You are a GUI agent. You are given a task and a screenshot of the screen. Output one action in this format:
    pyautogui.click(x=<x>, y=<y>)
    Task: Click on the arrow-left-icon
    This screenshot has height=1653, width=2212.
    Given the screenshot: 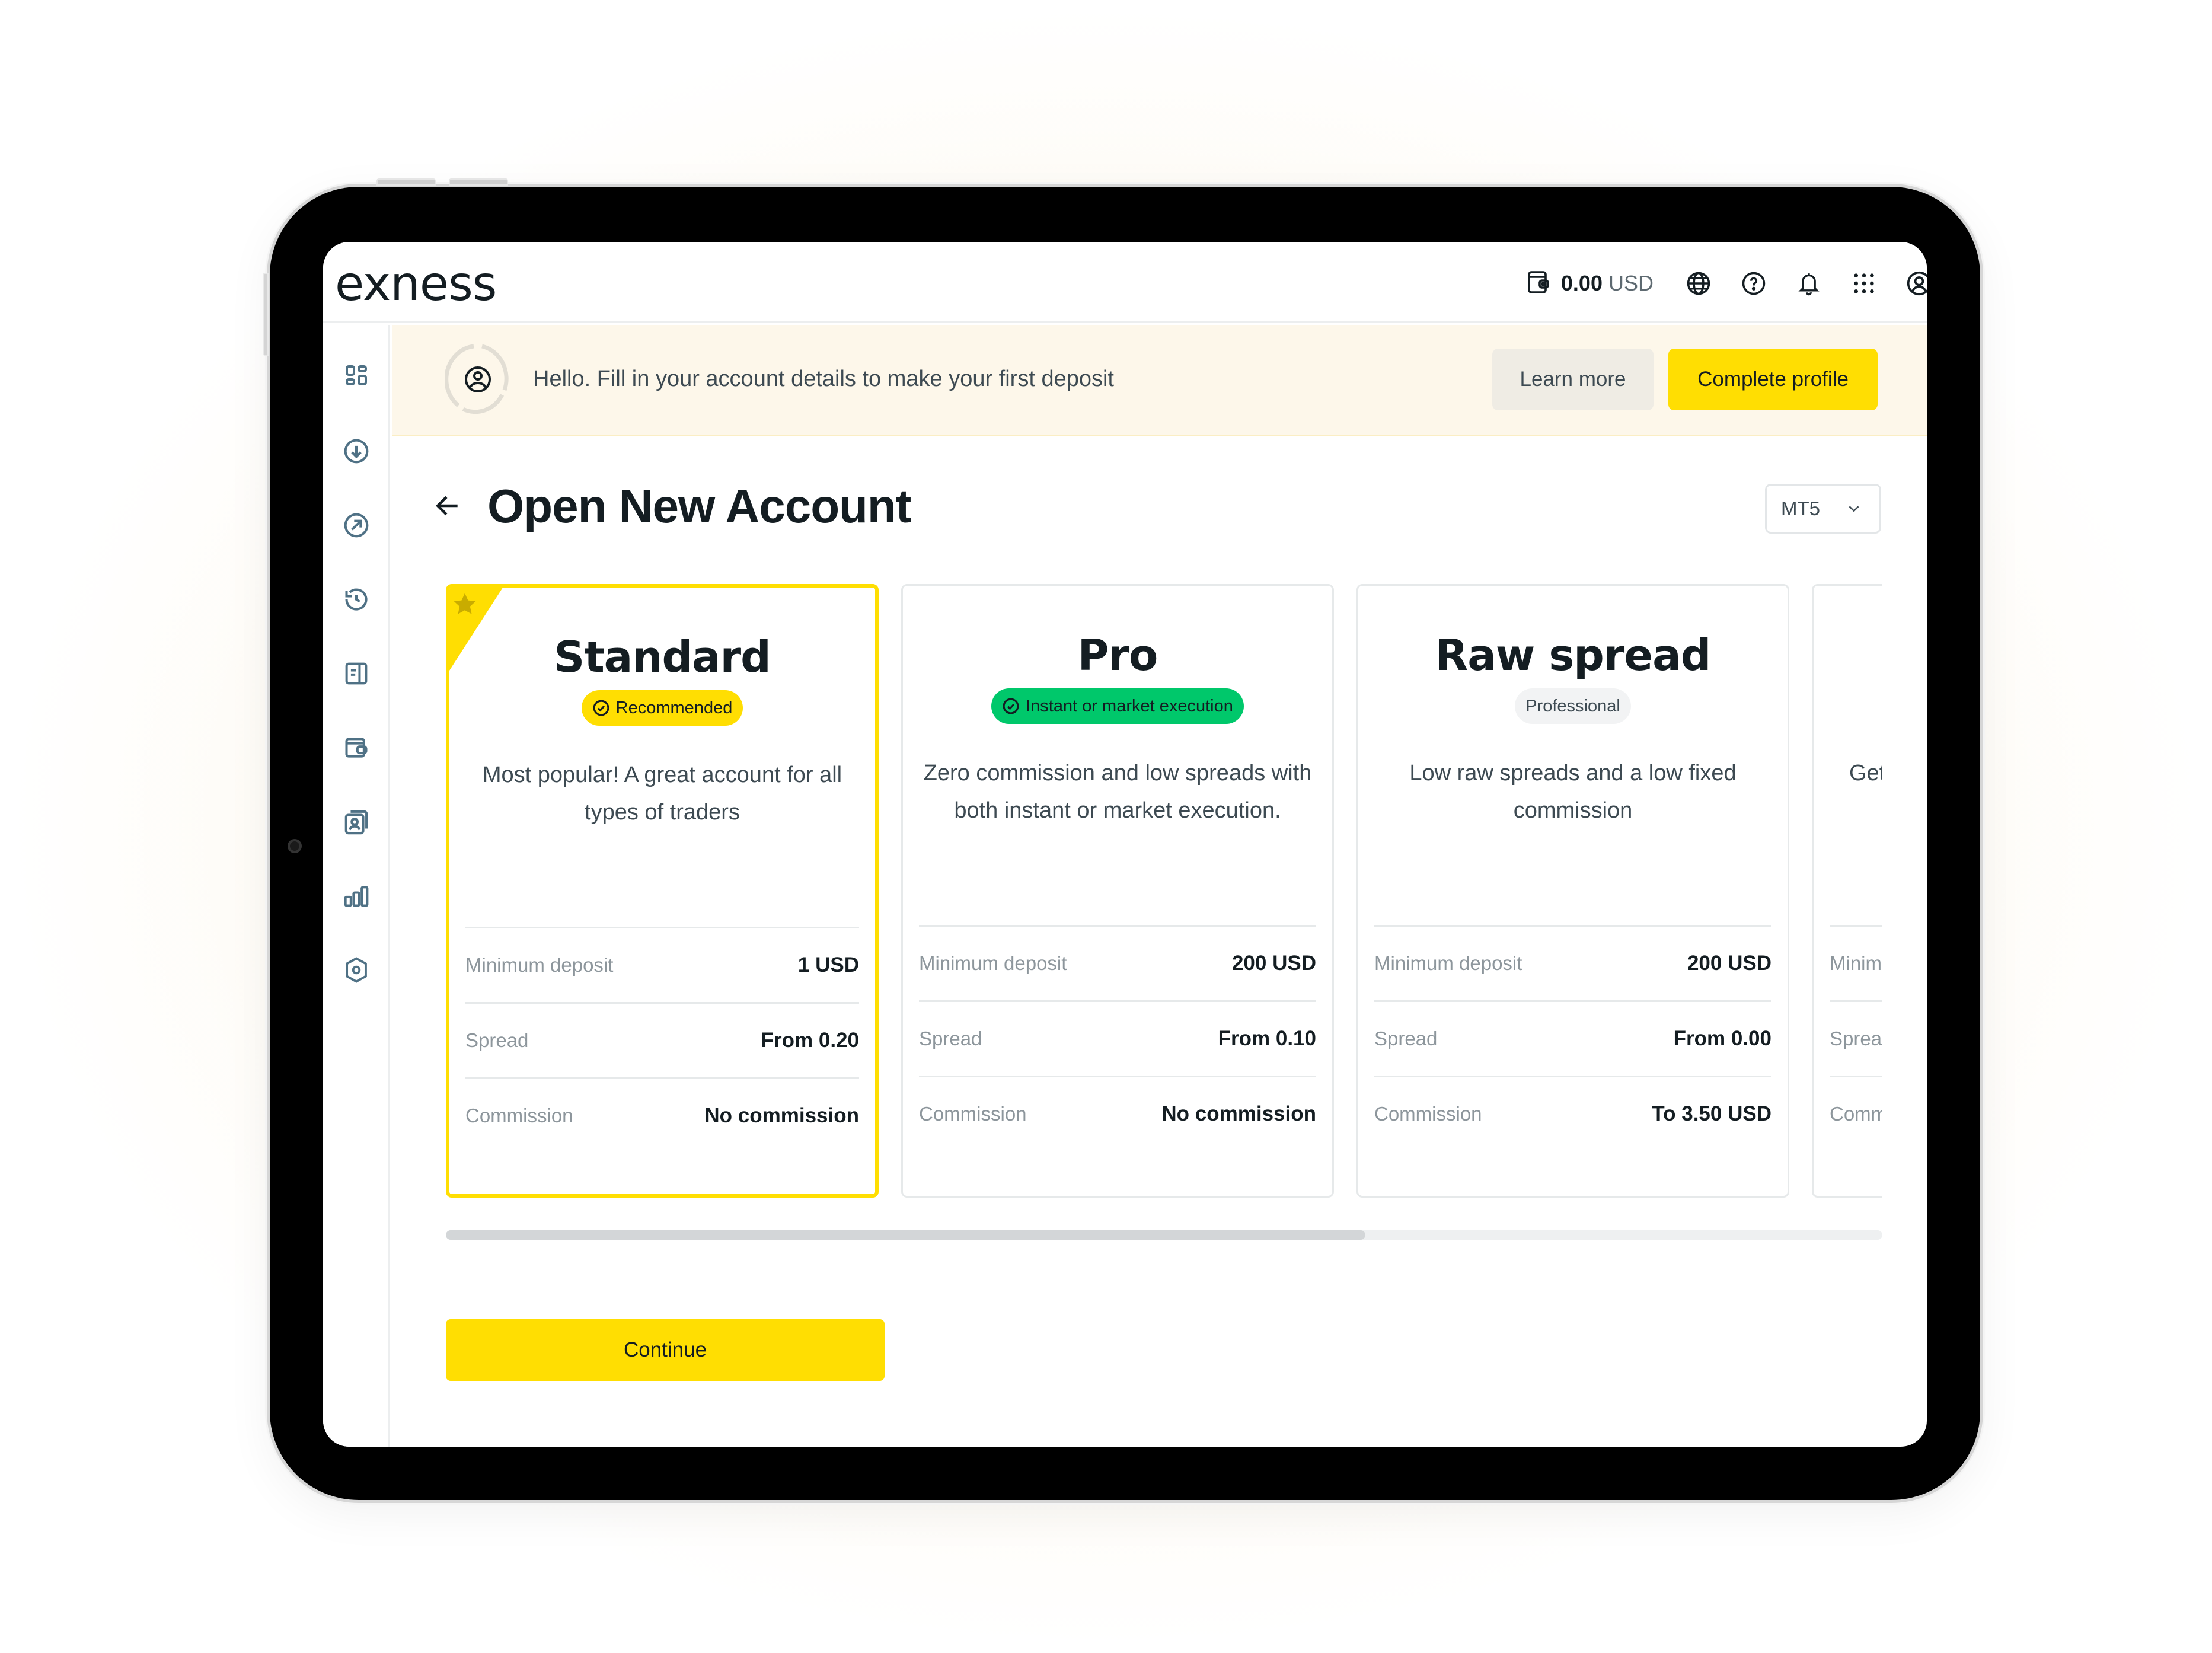 What is the action you would take?
    pyautogui.click(x=447, y=509)
    